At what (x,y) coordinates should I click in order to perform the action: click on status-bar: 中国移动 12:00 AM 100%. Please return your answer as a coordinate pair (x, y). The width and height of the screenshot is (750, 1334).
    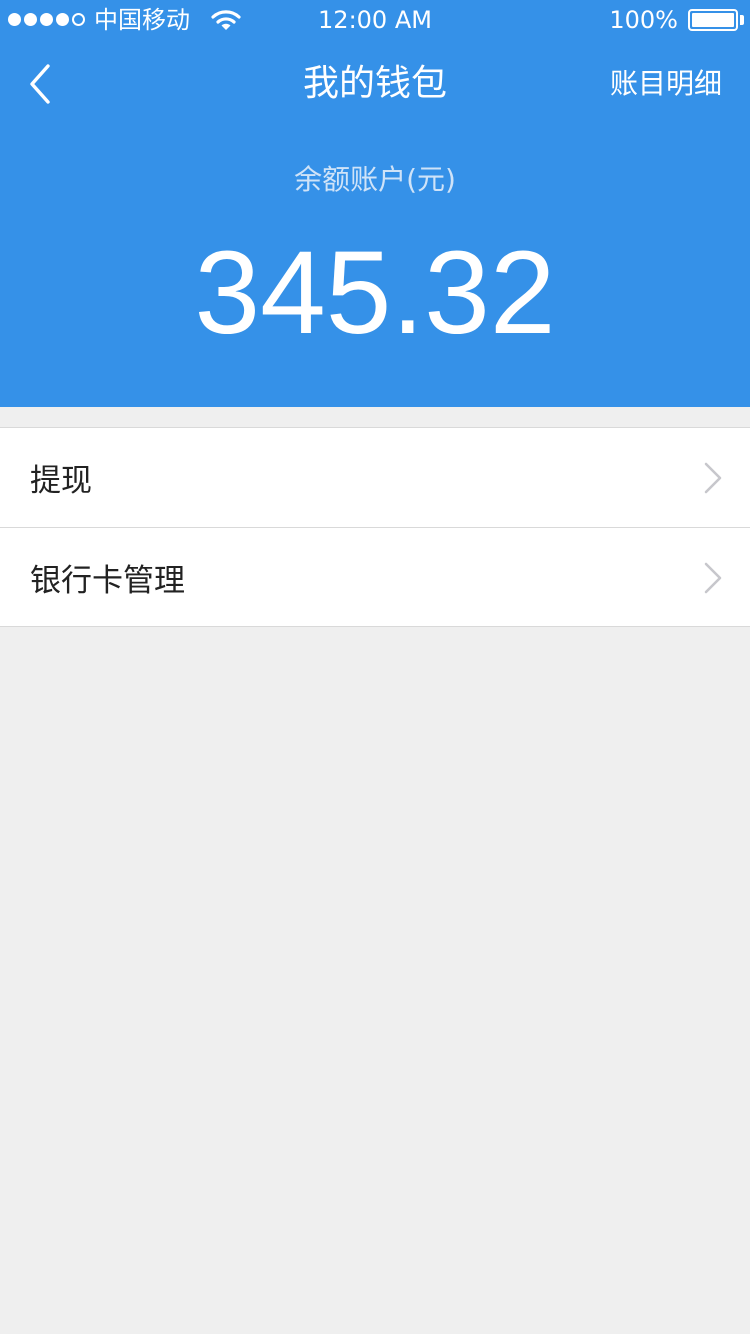
    Looking at the image, I should click on (375, 20).